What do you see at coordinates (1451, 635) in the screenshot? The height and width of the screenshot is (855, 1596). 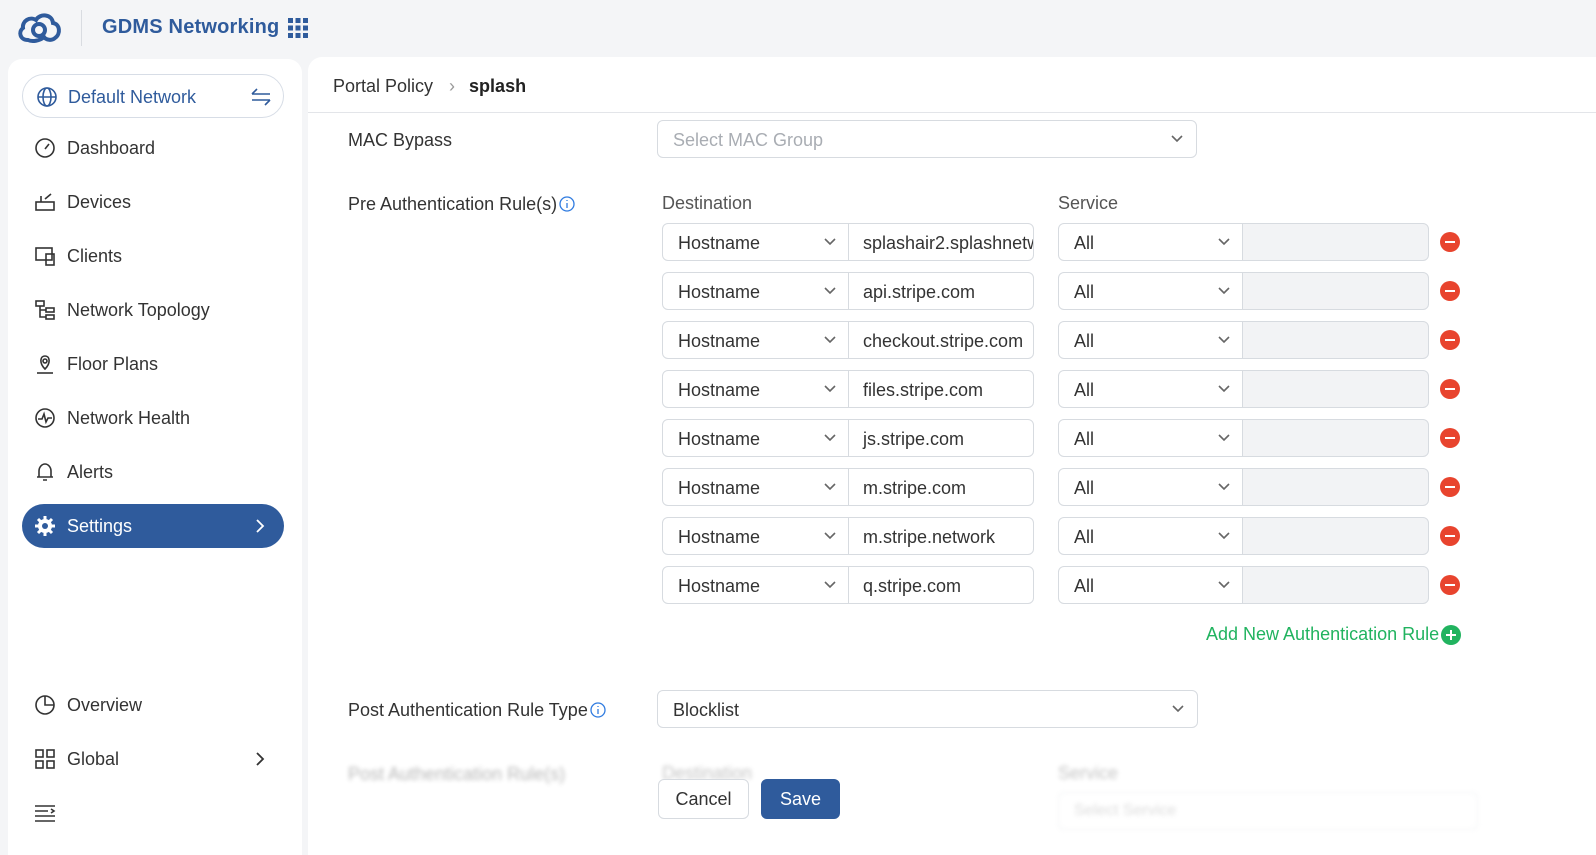 I see `plus-circle-icon` at bounding box center [1451, 635].